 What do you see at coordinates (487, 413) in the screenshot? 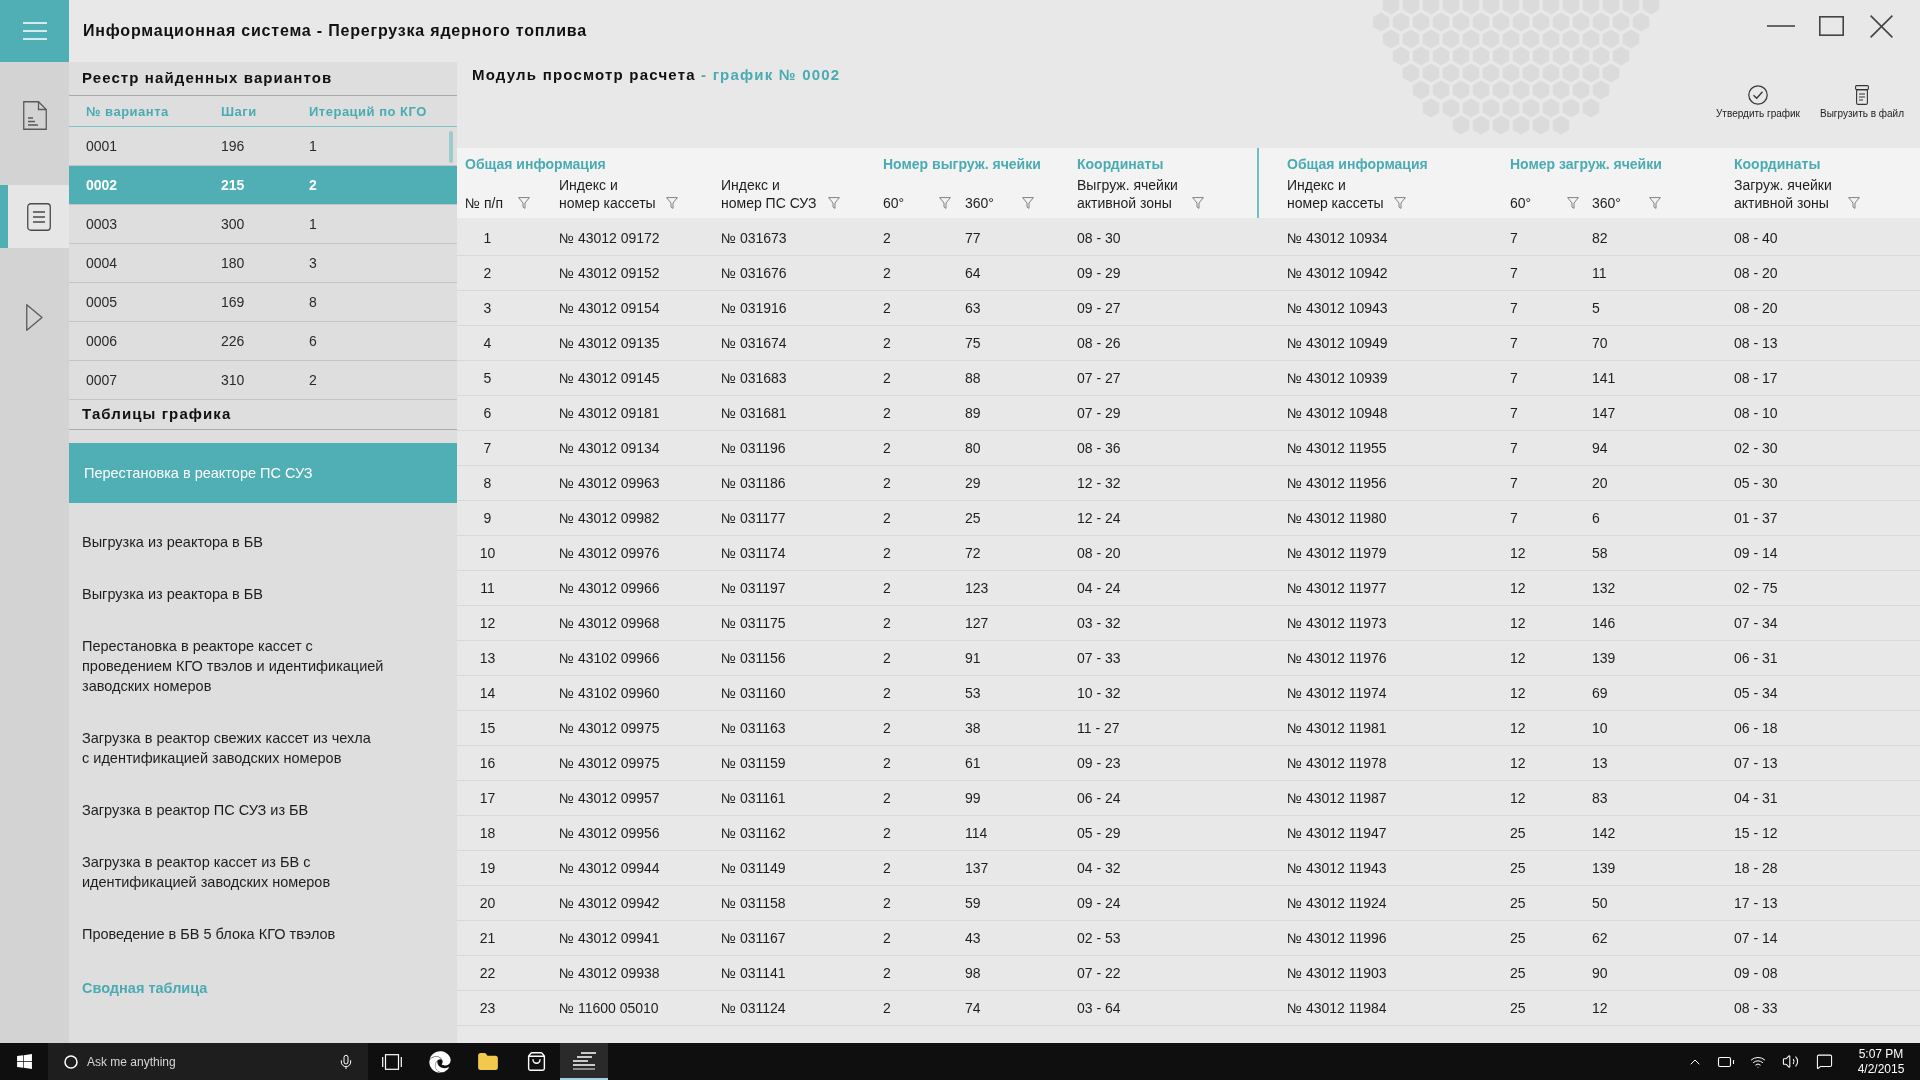
I see `row-number: 6` at bounding box center [487, 413].